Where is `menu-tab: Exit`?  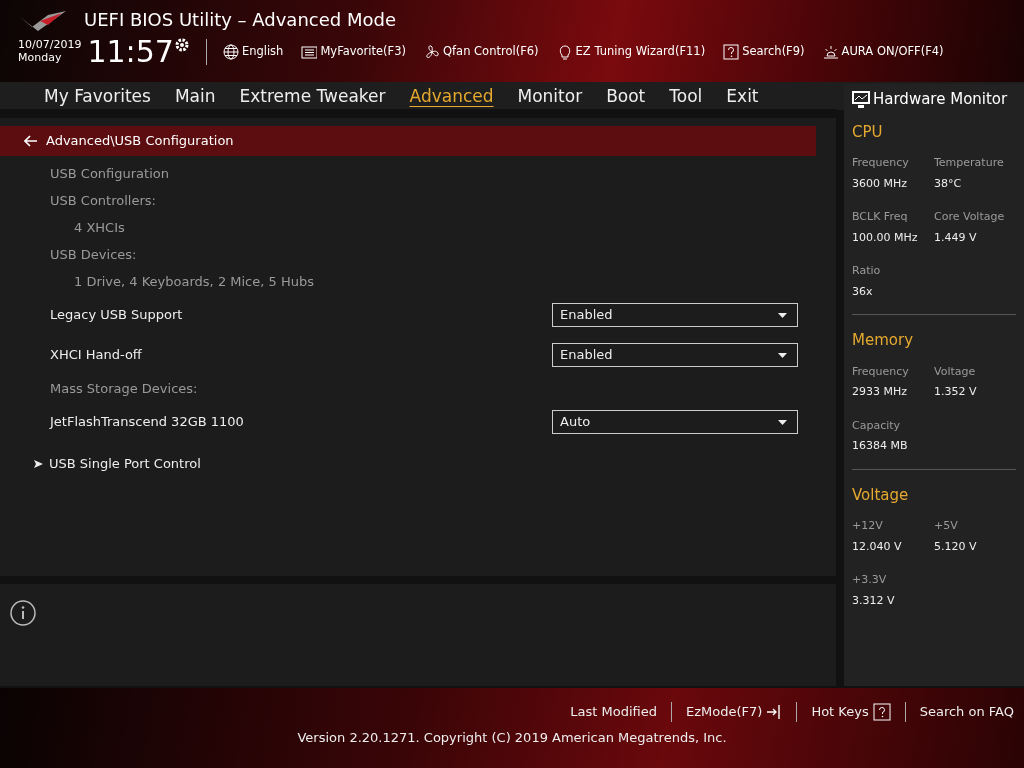 menu-tab: Exit is located at coordinates (742, 95).